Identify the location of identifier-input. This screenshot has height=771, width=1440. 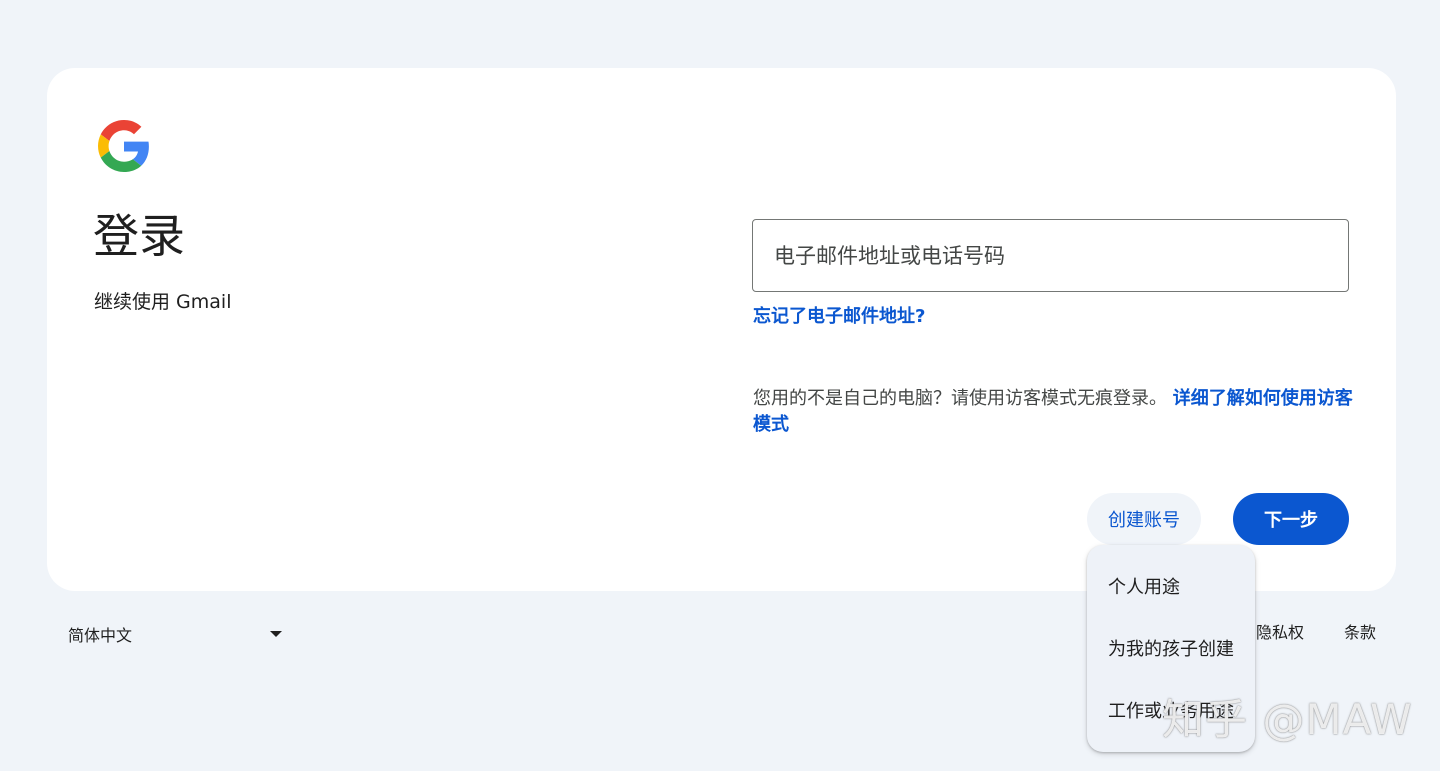
(1050, 255).